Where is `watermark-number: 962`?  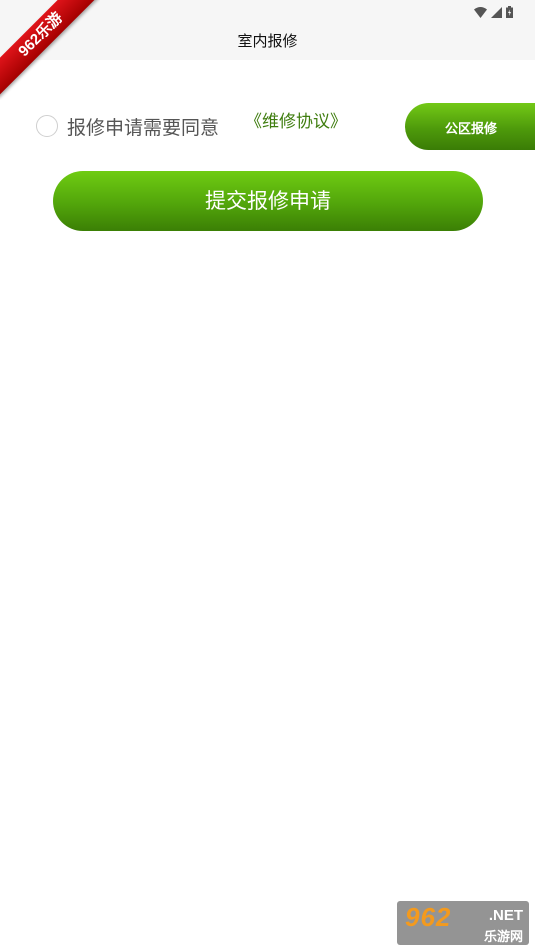 watermark-number: 962 is located at coordinates (428, 917).